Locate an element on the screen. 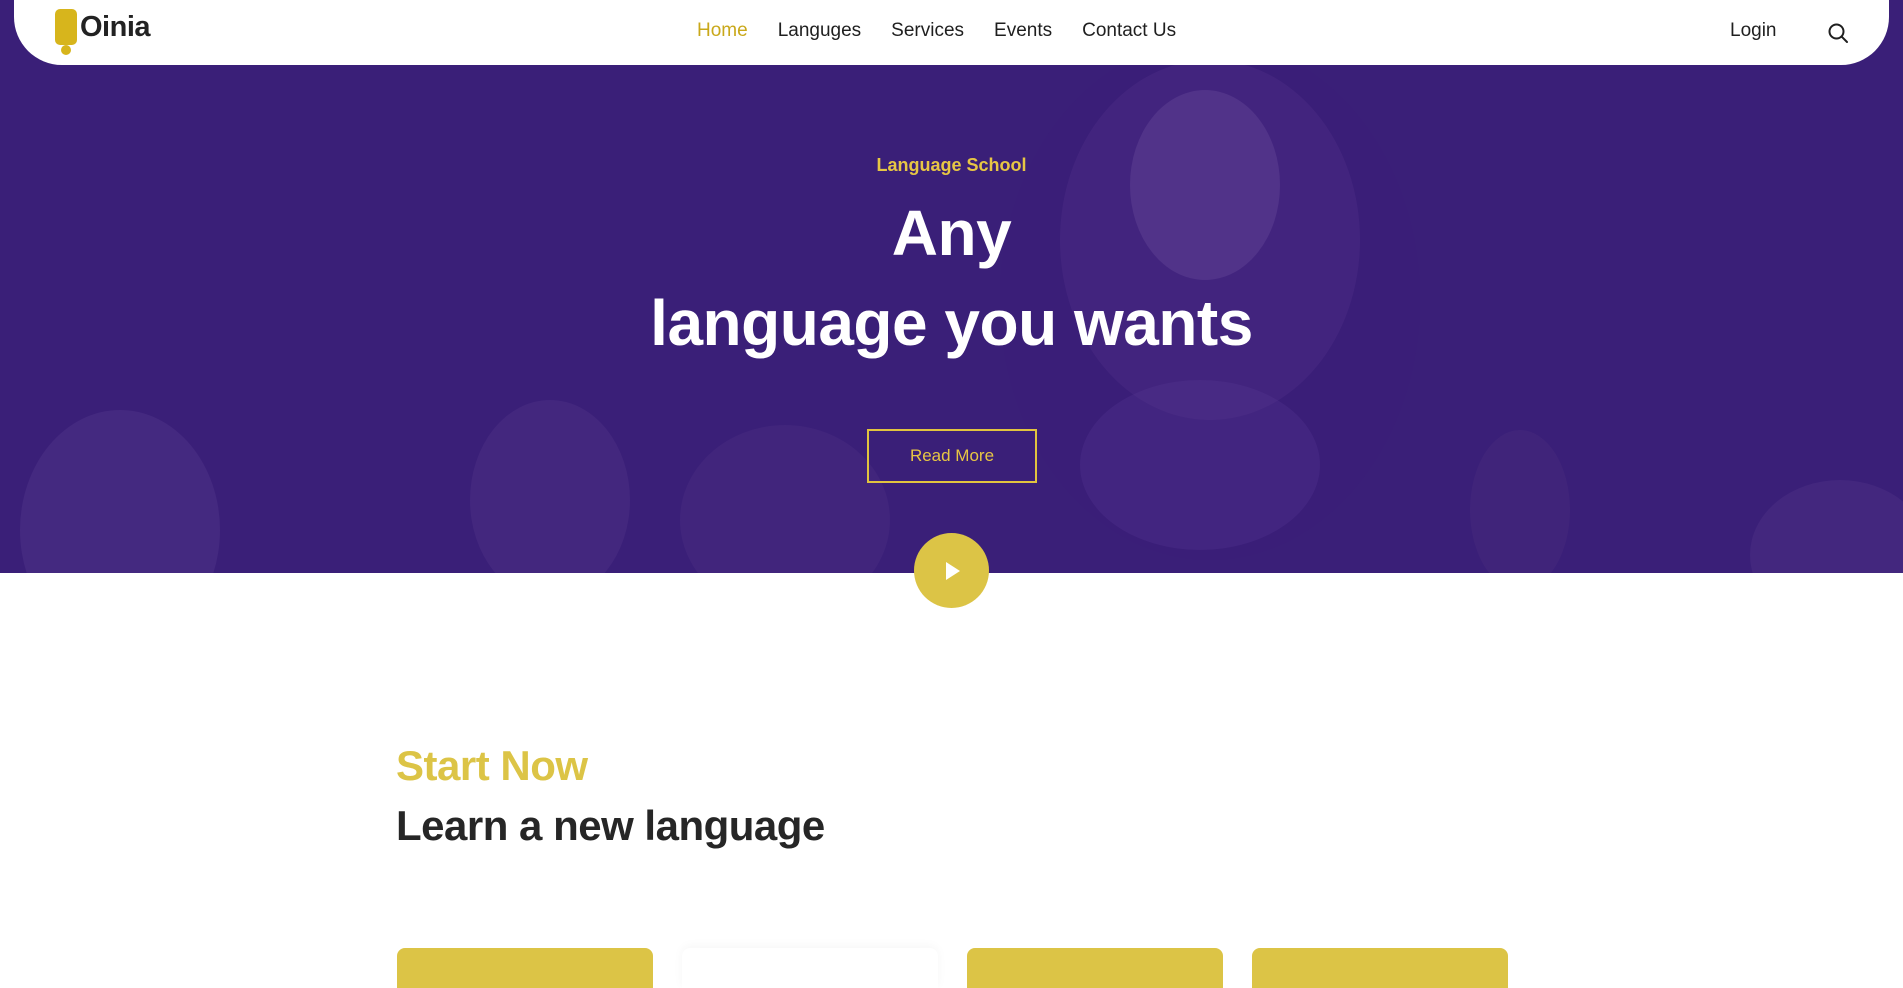 This screenshot has height=988, width=1903. search-button is located at coordinates (1838, 33).